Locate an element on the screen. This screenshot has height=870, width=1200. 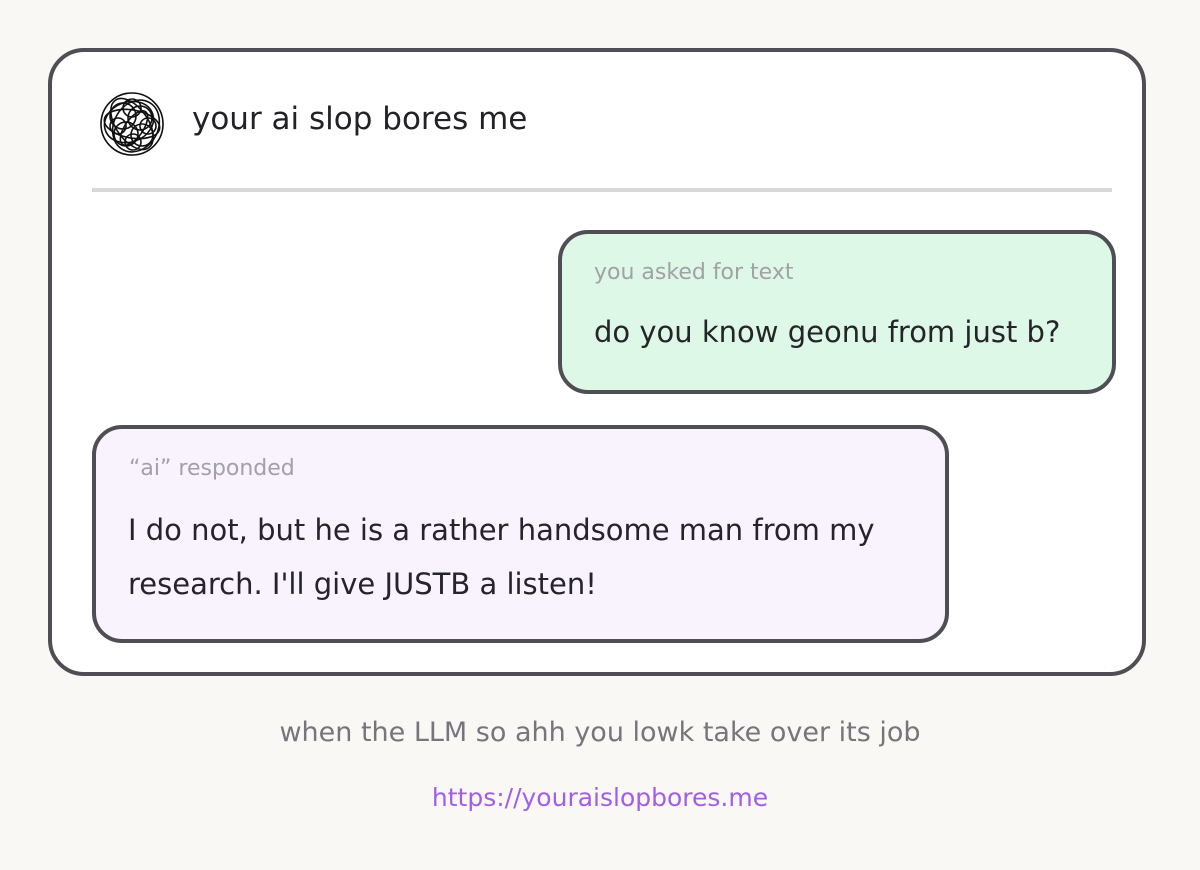
header-divider is located at coordinates (602, 190).